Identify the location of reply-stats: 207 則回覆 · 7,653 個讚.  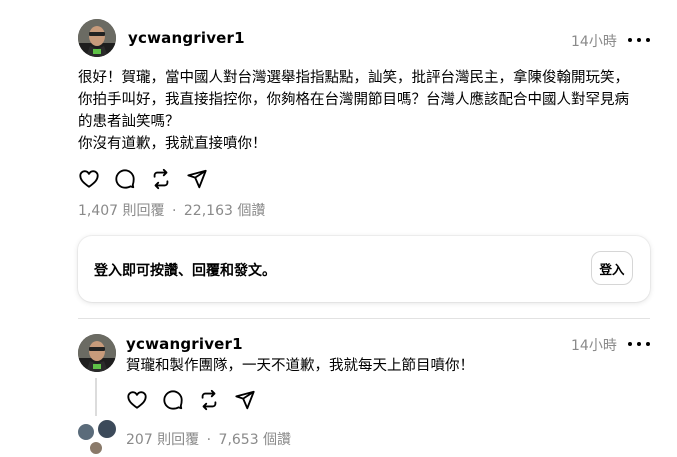
(208, 439).